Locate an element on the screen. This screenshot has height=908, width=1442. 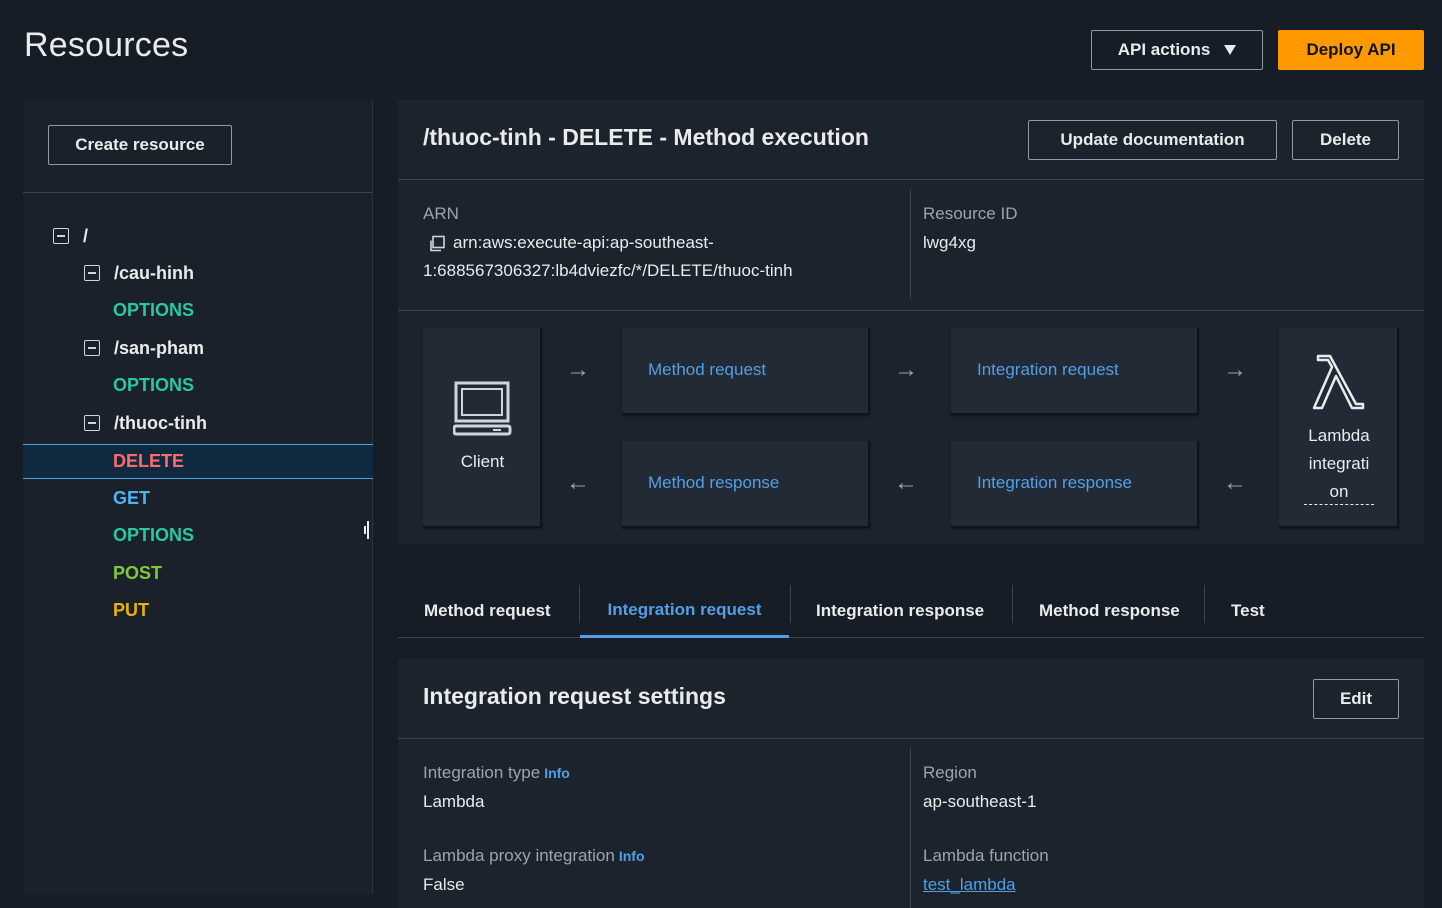
tree-item-thuoc-tinh: /thuoc-tinh is located at coordinates (198, 423).